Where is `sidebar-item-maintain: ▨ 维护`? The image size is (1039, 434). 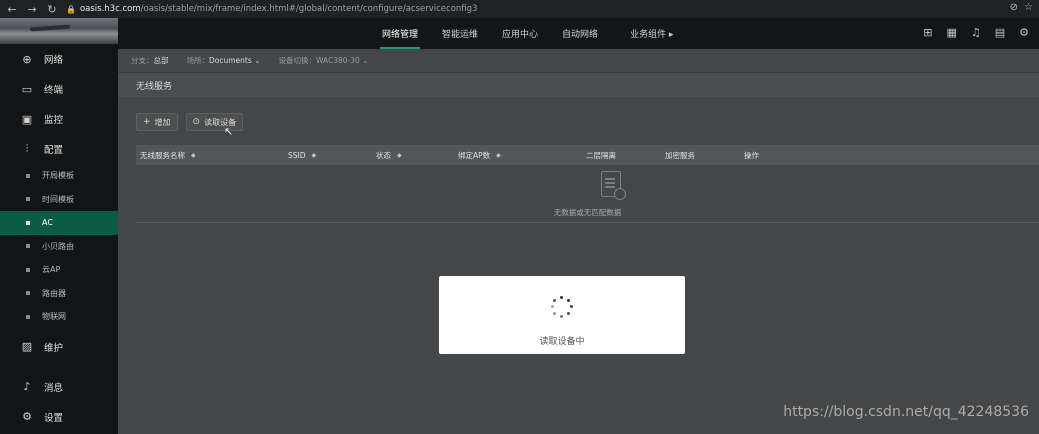 sidebar-item-maintain: ▨ 维护 is located at coordinates (59, 347).